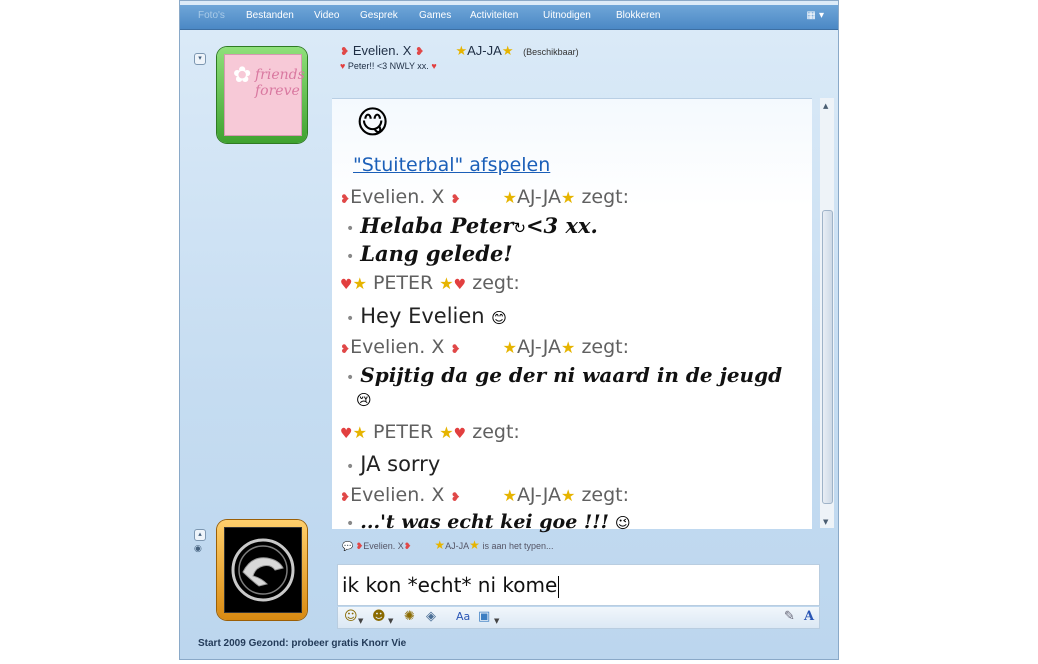 This screenshot has width=1038, height=664. Describe the element at coordinates (422, 316) in the screenshot. I see `message-text: Hey Evelien` at that location.